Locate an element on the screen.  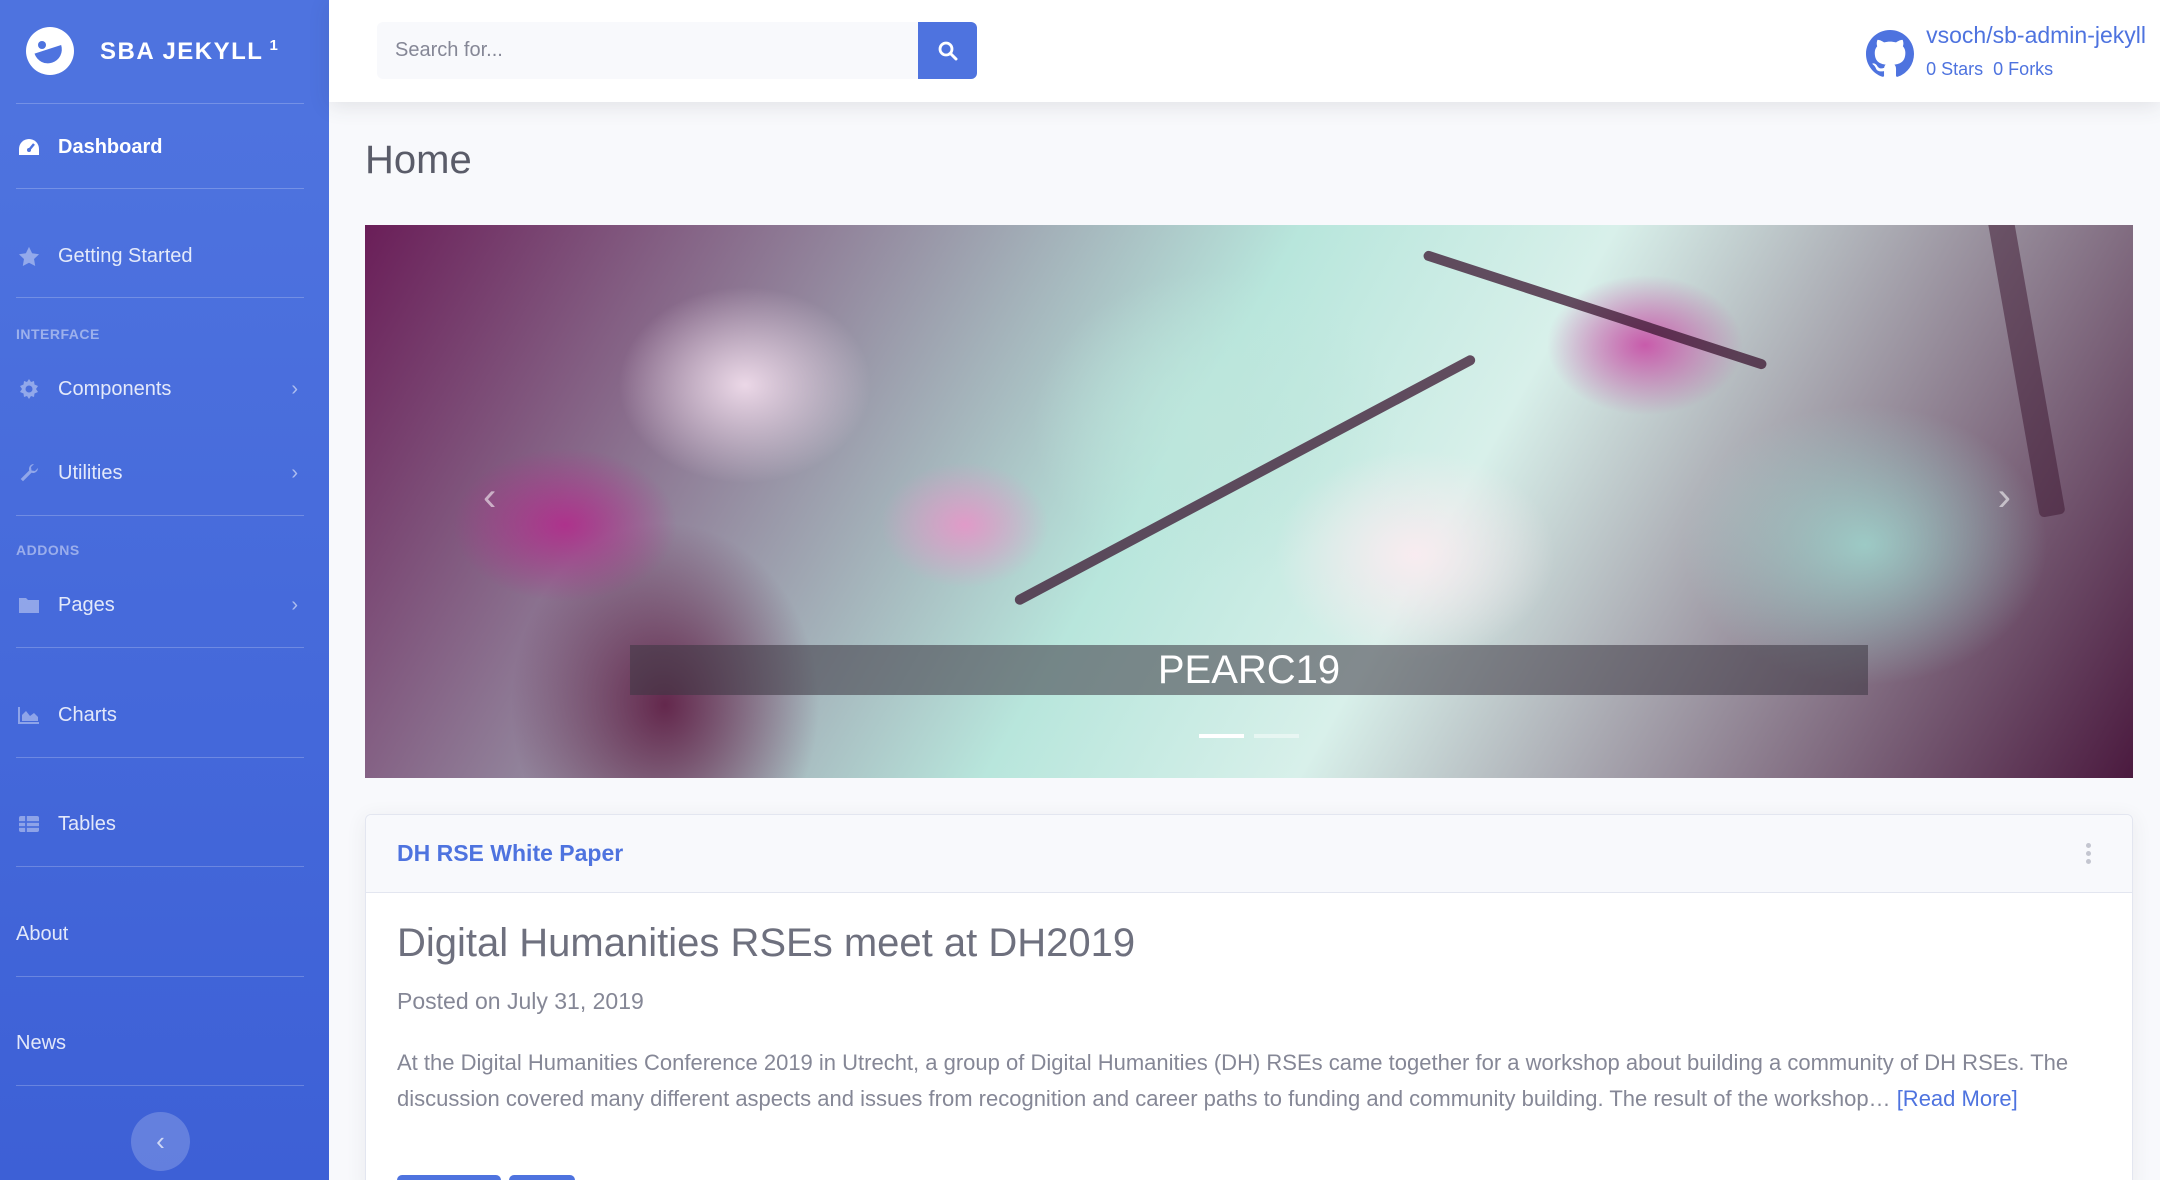
read-more-link: [Read More] is located at coordinates (1957, 1098).